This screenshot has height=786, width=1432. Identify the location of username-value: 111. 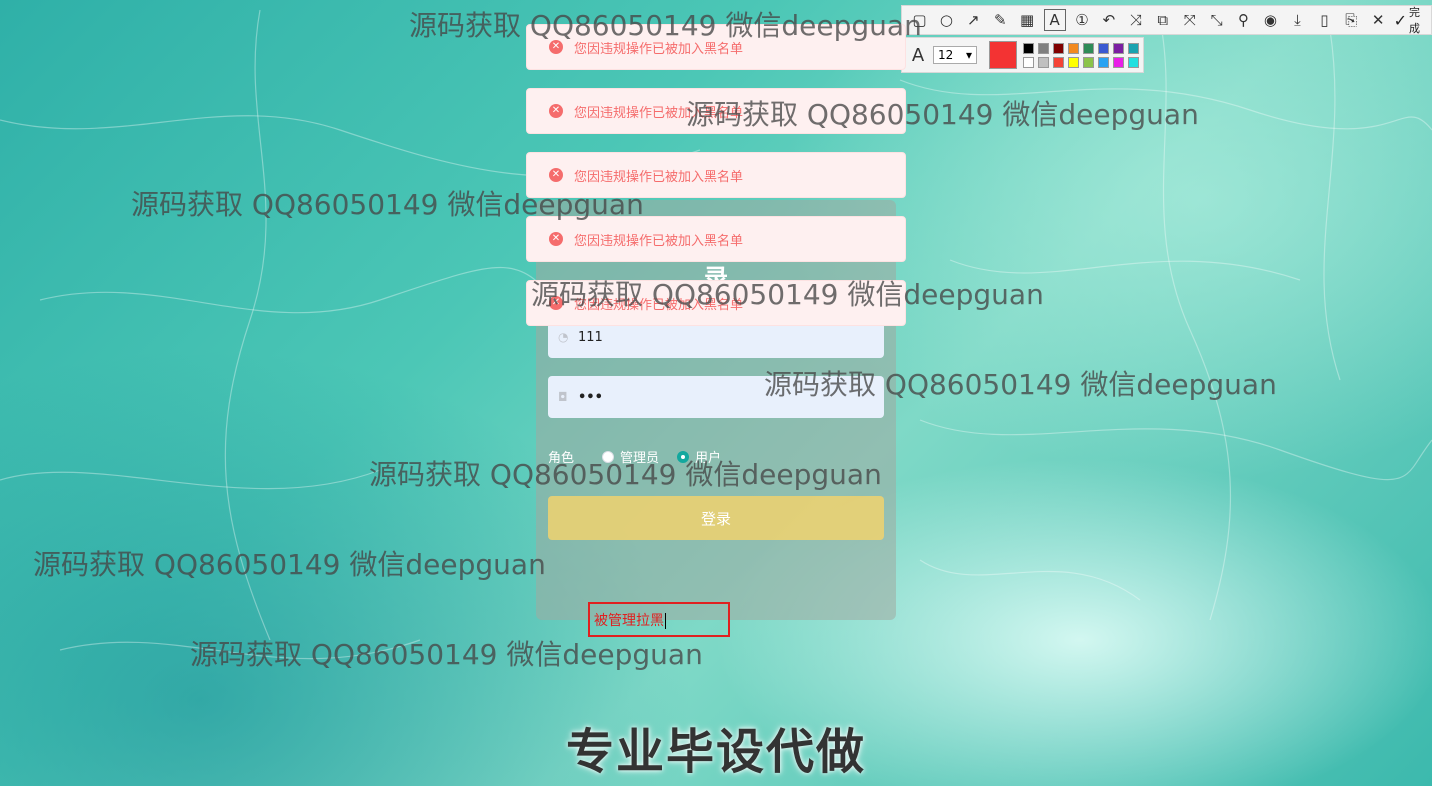
(590, 337).